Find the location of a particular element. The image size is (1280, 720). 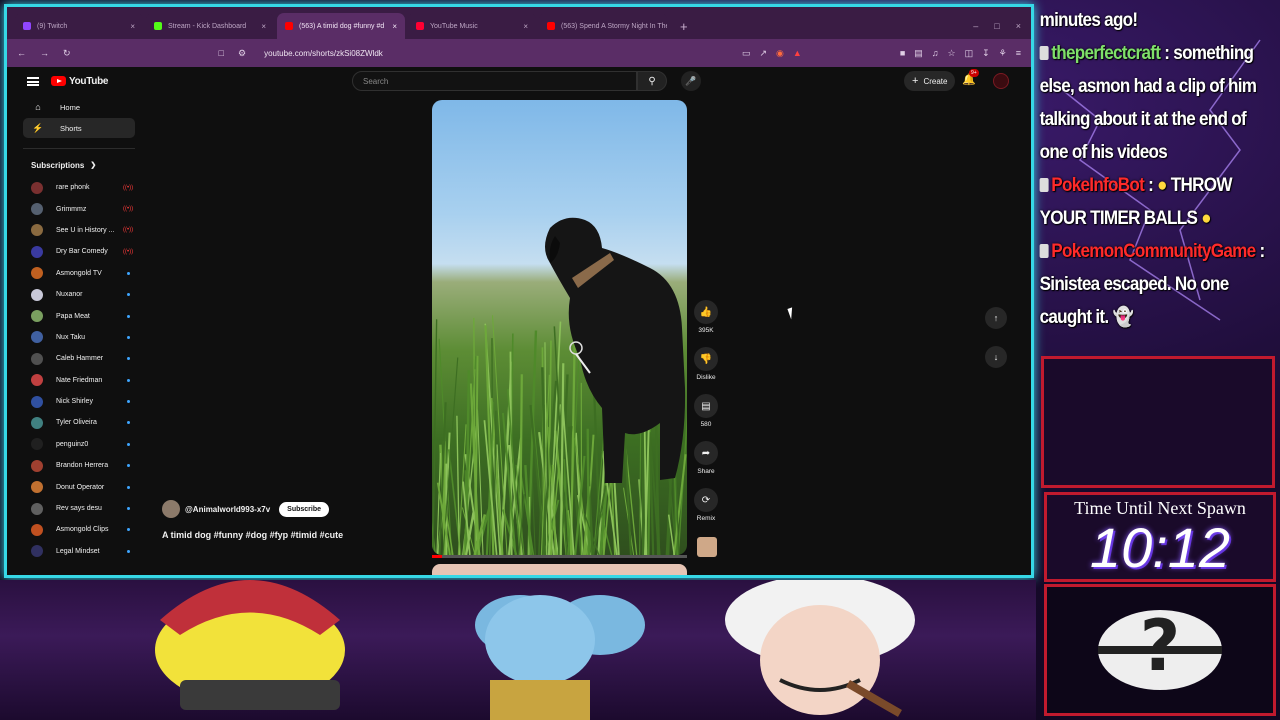

sidebar-icon: ◫ is located at coordinates (969, 53).